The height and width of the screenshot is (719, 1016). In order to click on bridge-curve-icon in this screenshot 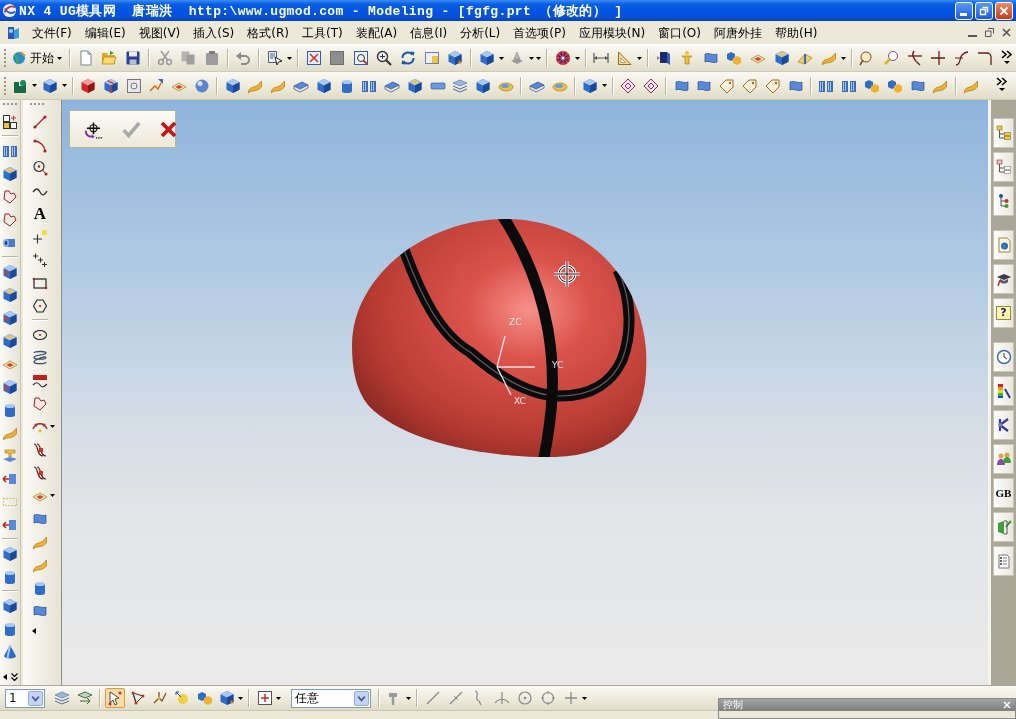, I will do `click(40, 449)`.